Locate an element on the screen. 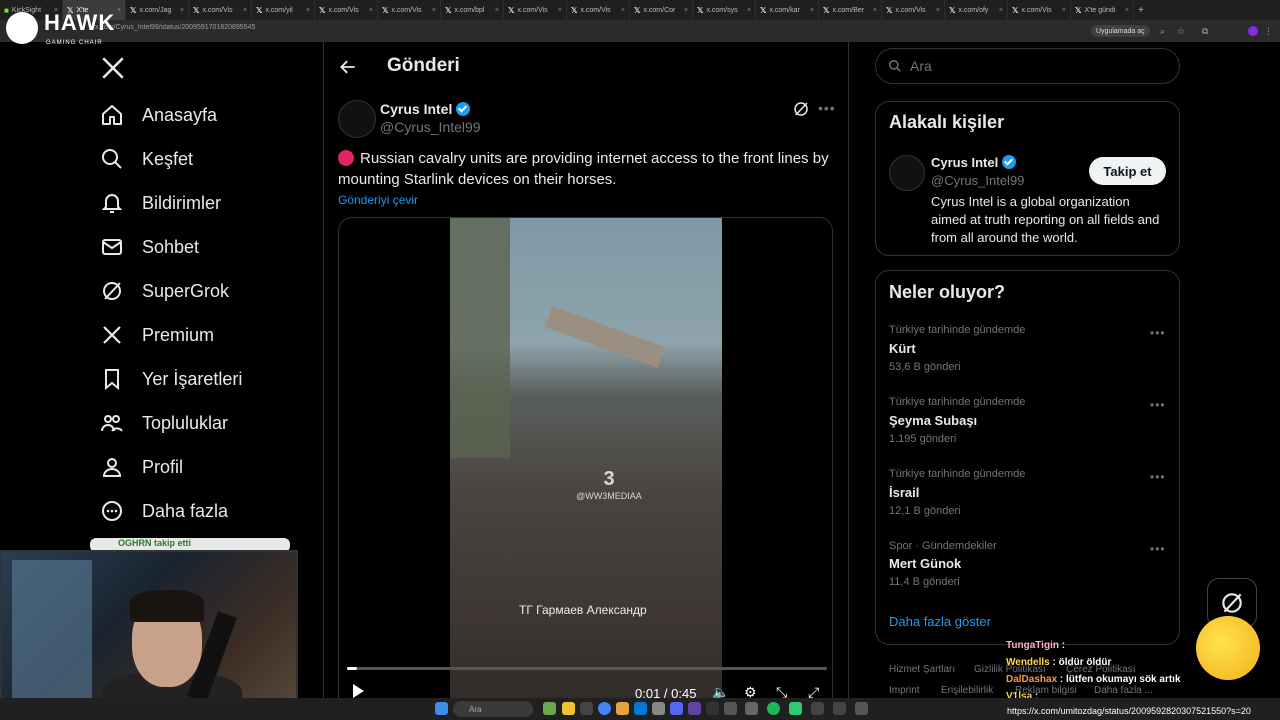 This screenshot has height=720, width=1280. browser-tab: 𝕏x.com/ofy × is located at coordinates (976, 10).